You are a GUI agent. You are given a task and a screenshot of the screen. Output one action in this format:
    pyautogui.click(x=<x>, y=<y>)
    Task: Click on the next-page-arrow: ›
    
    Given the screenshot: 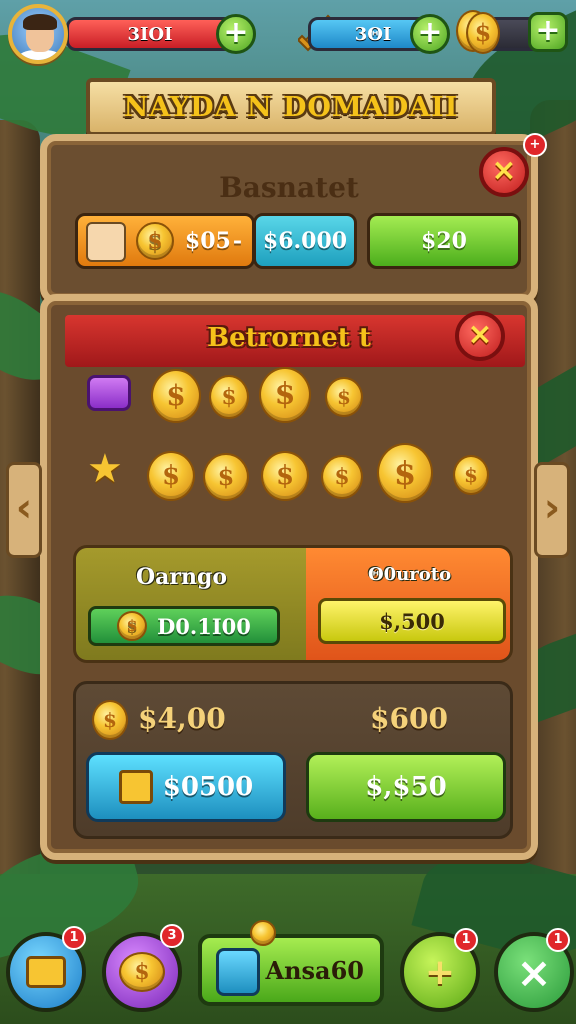 What is the action you would take?
    pyautogui.click(x=552, y=510)
    